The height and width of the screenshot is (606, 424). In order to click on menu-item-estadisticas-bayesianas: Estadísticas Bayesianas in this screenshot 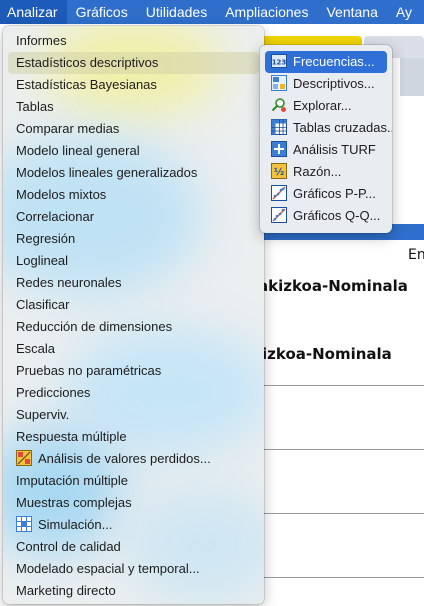, I will do `click(133, 85)`.